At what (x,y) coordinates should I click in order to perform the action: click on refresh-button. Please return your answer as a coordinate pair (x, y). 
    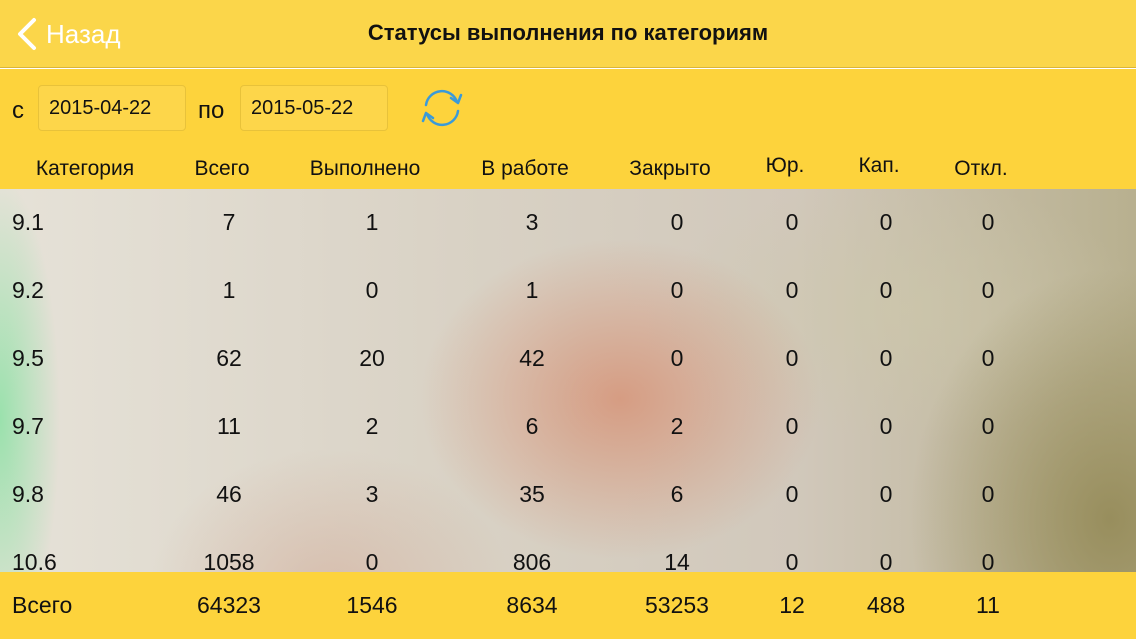
    Looking at the image, I should click on (442, 108).